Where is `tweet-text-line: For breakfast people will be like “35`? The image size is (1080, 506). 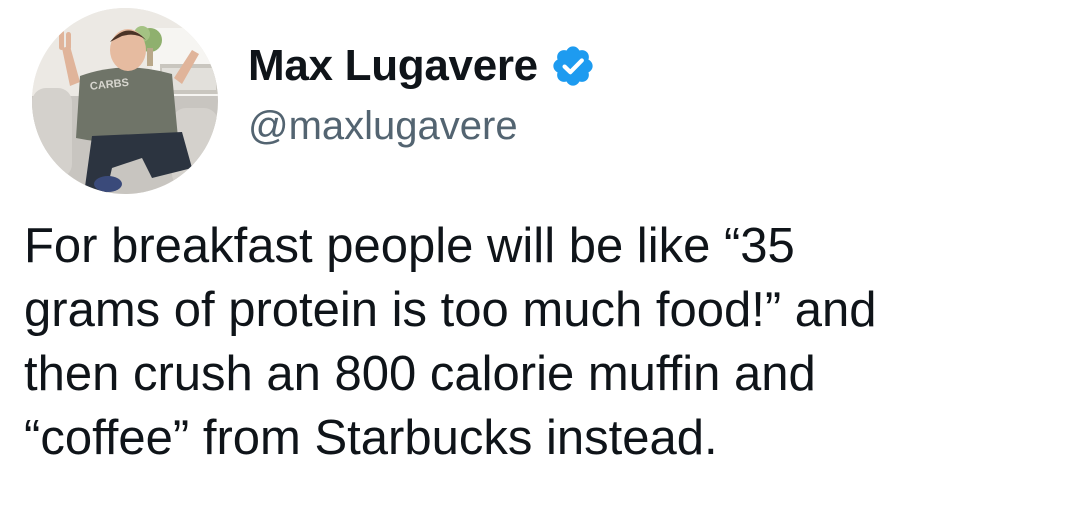 tweet-text-line: For breakfast people will be like “35 is located at coordinates (409, 246).